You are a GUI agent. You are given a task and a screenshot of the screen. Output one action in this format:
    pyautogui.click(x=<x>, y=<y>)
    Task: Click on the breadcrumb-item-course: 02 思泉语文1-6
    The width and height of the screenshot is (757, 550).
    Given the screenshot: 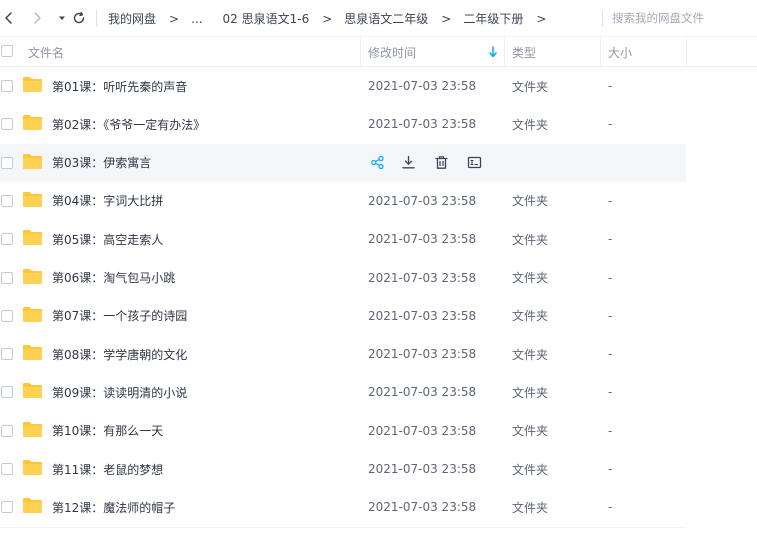 What is the action you would take?
    pyautogui.click(x=266, y=18)
    